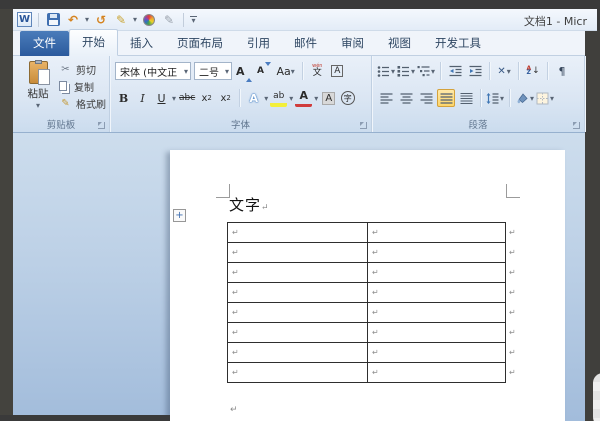 This screenshot has height=421, width=600. I want to click on font-name-combobox: 宋体 (中文正 ▾, so click(153, 71).